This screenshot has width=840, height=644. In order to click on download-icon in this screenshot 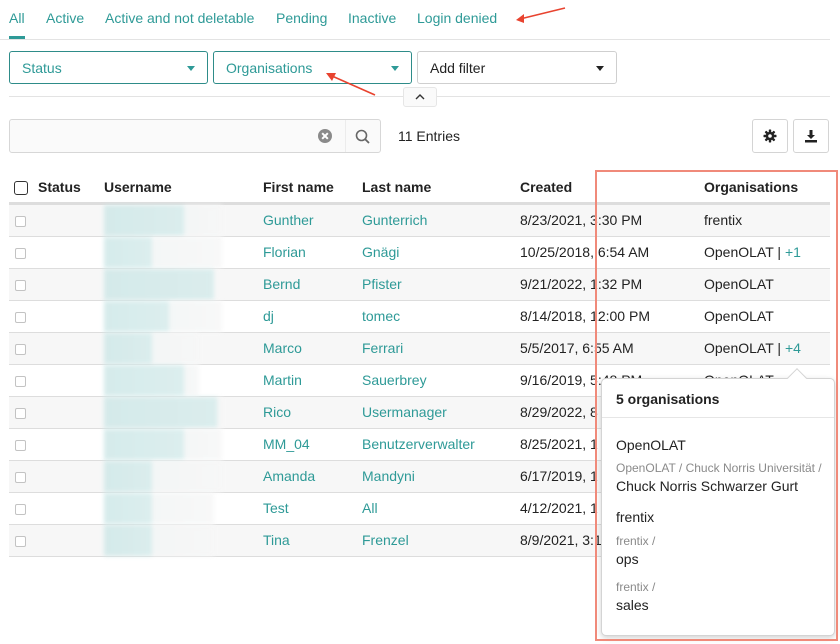, I will do `click(811, 136)`.